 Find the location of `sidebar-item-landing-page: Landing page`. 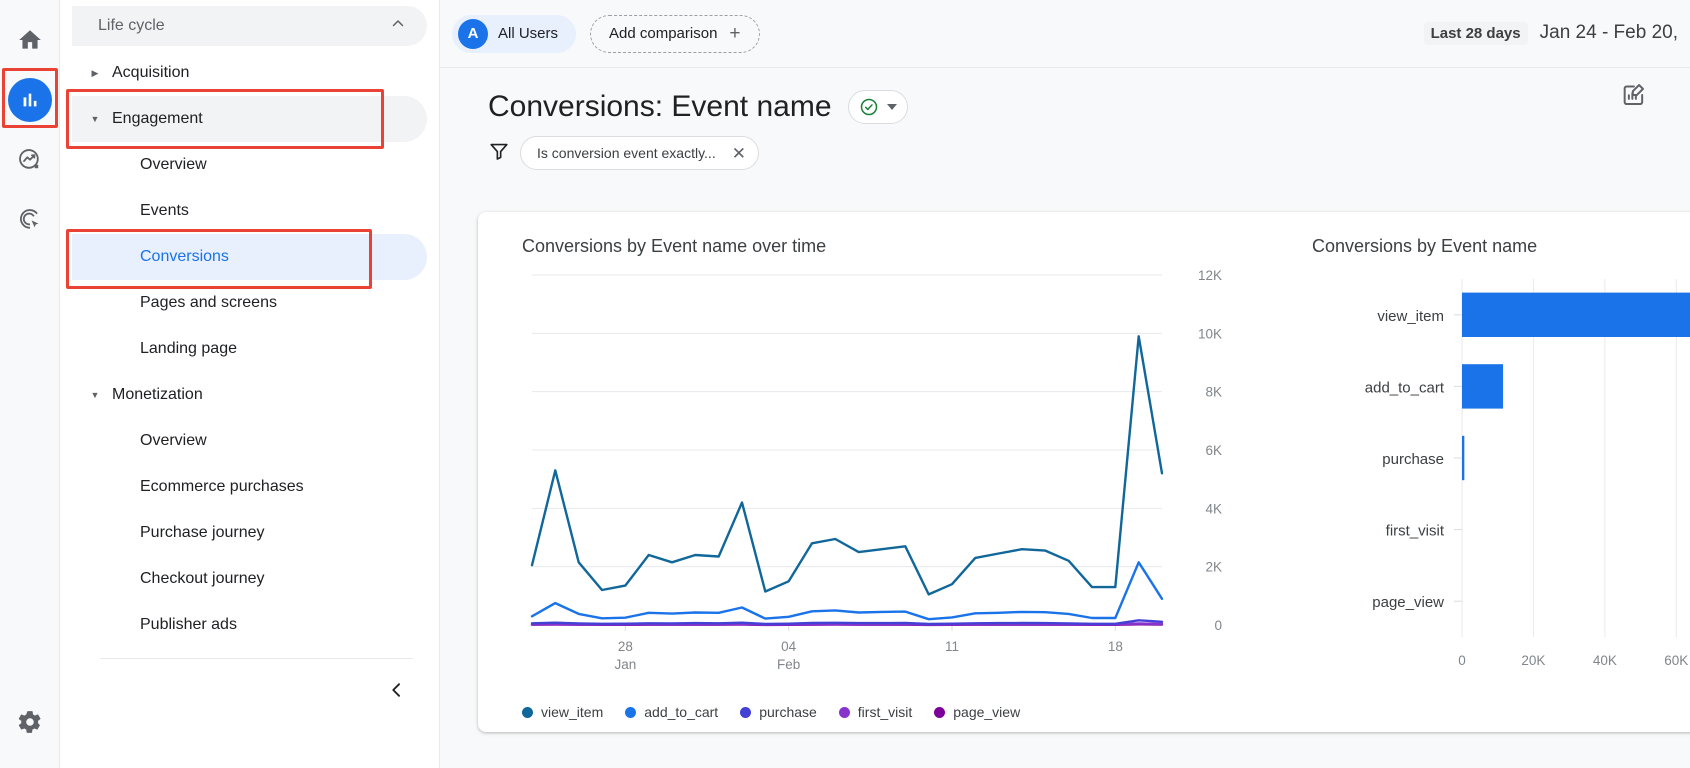

sidebar-item-landing-page: Landing page is located at coordinates (249, 349).